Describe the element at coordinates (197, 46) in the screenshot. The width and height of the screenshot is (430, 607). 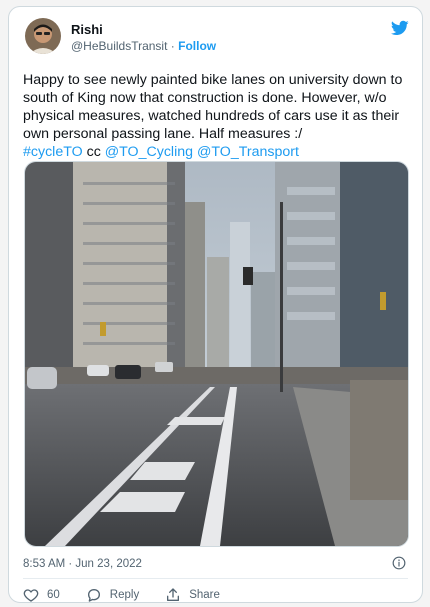
I see `follow-button: Follow` at that location.